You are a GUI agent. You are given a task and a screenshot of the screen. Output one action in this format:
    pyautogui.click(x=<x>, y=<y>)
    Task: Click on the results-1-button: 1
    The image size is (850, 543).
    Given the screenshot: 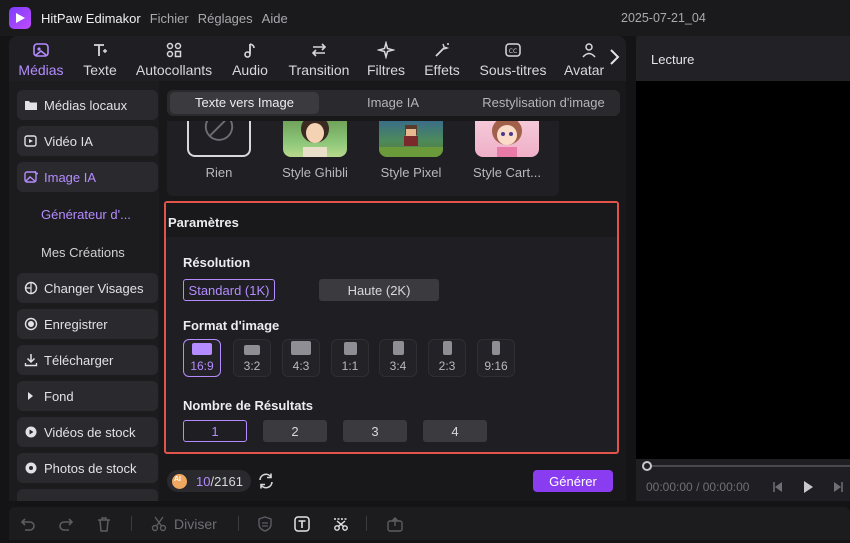 What is the action you would take?
    pyautogui.click(x=215, y=431)
    